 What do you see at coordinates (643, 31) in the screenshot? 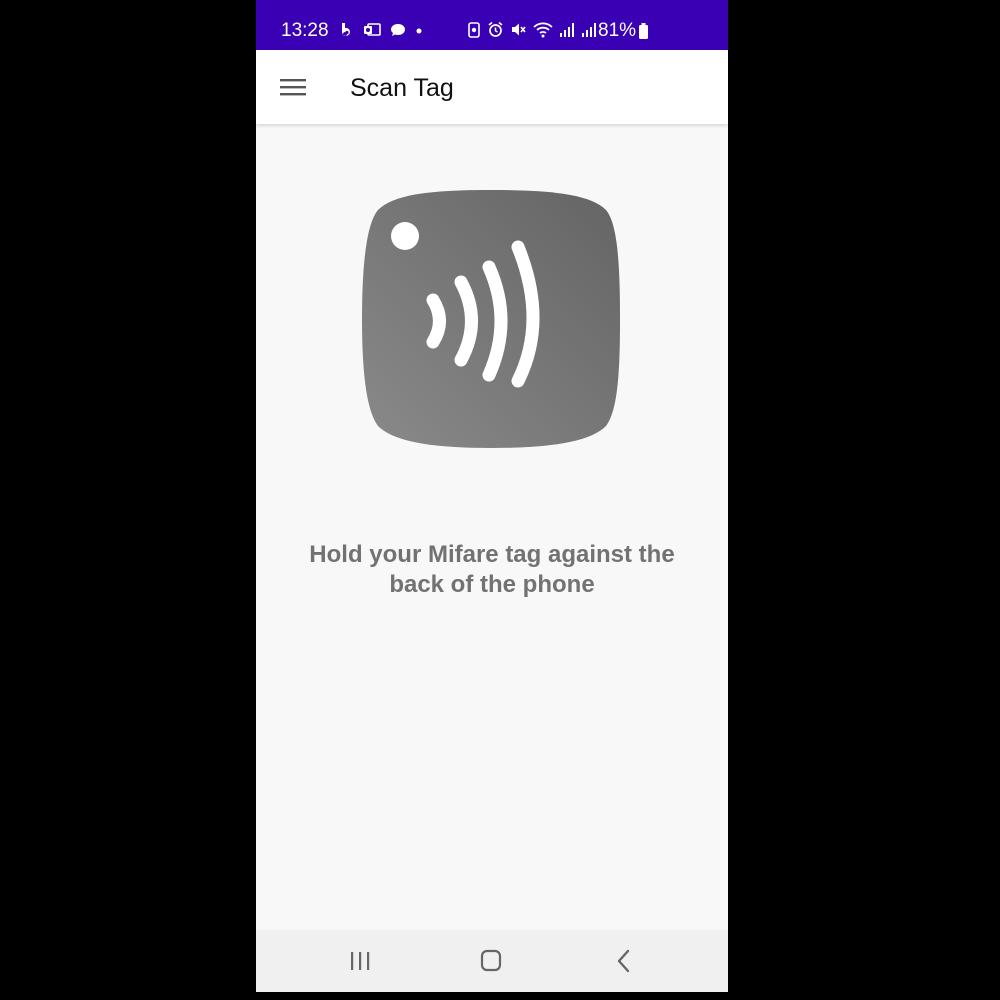
I see `battery-icon` at bounding box center [643, 31].